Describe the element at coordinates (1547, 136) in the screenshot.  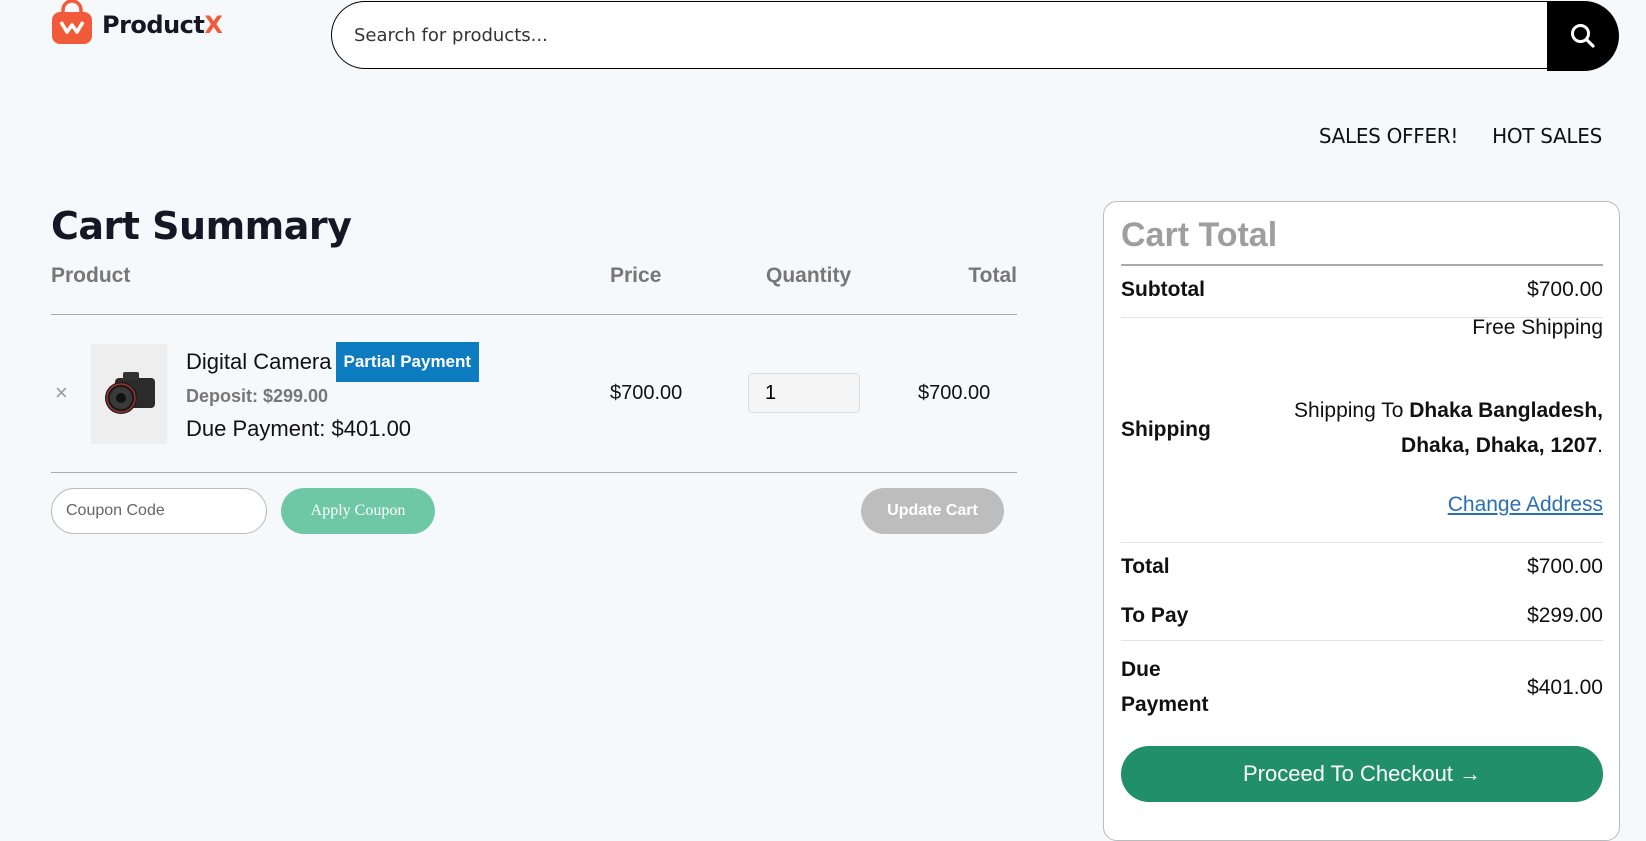
I see `nav-hot-sales: HOT SALES` at that location.